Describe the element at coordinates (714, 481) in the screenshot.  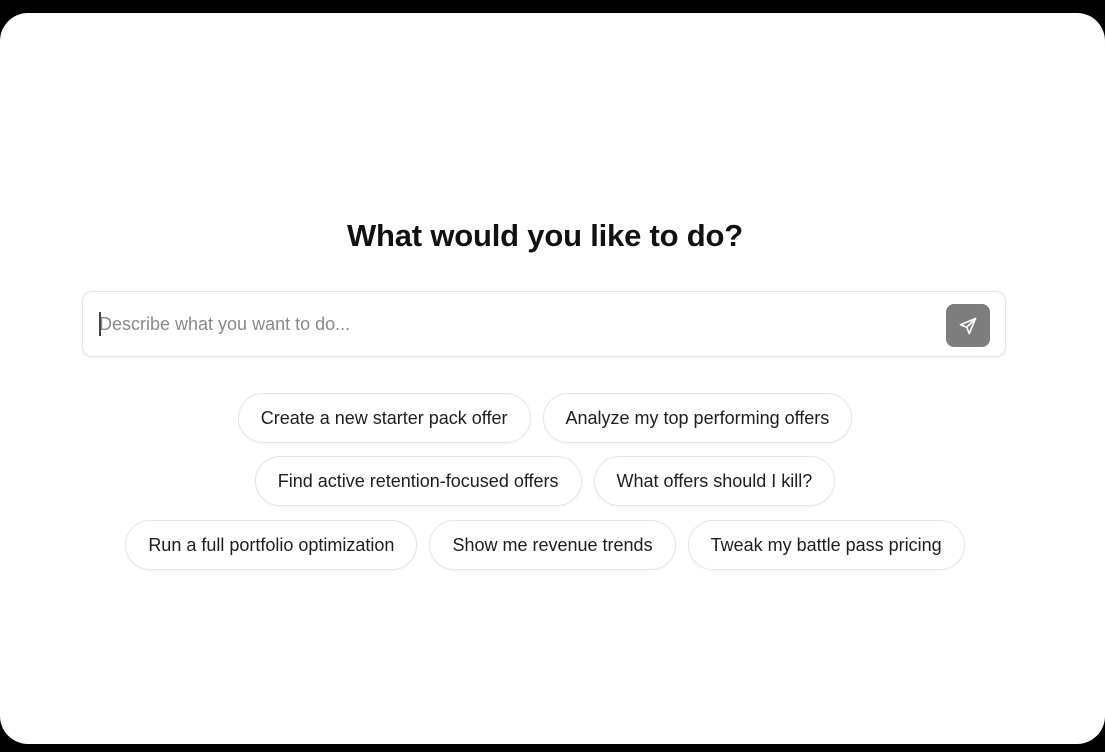
I see `suggestion-chip-kill-offers: What offers should I kill?` at that location.